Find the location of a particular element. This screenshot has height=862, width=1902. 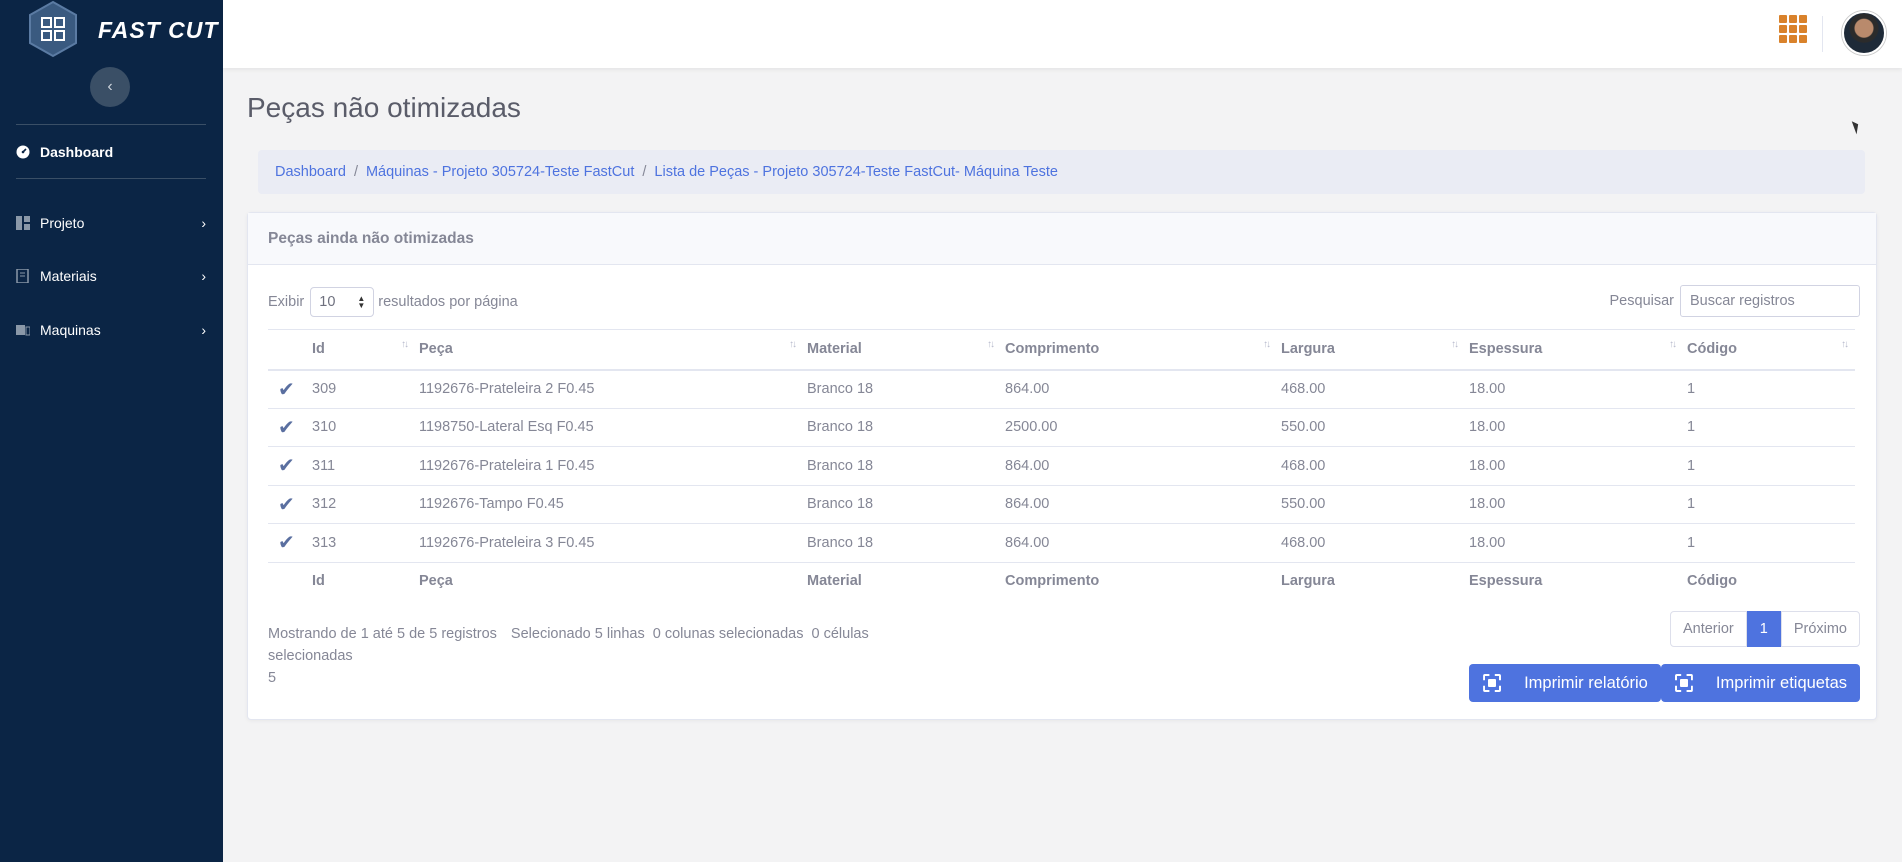

length-suffix: resultados por página is located at coordinates (448, 302).